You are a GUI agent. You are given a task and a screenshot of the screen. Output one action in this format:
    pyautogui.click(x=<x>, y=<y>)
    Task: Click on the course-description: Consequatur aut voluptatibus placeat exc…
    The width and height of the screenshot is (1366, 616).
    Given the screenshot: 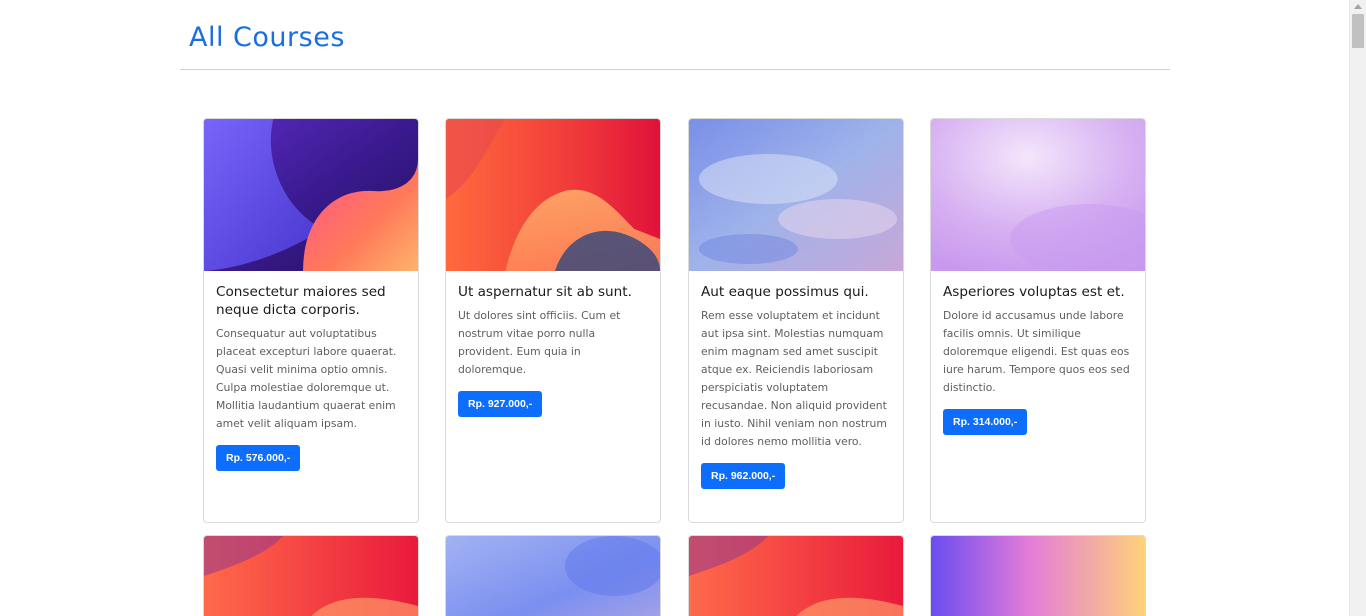 What is the action you would take?
    pyautogui.click(x=306, y=378)
    